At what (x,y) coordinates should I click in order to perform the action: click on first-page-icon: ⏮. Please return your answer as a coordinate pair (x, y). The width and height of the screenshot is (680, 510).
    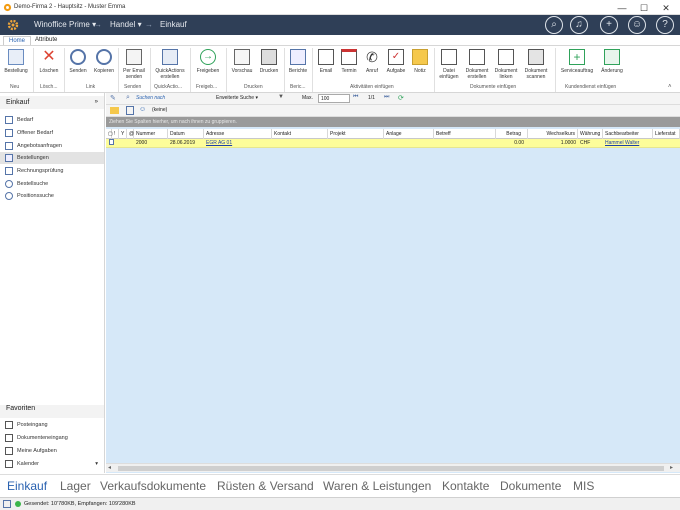
    Looking at the image, I should click on (355, 97).